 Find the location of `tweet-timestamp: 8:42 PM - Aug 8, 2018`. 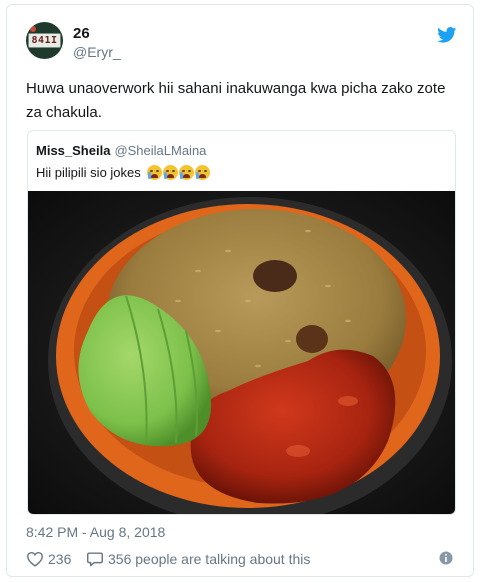

tweet-timestamp: 8:42 PM - Aug 8, 2018 is located at coordinates (95, 532).